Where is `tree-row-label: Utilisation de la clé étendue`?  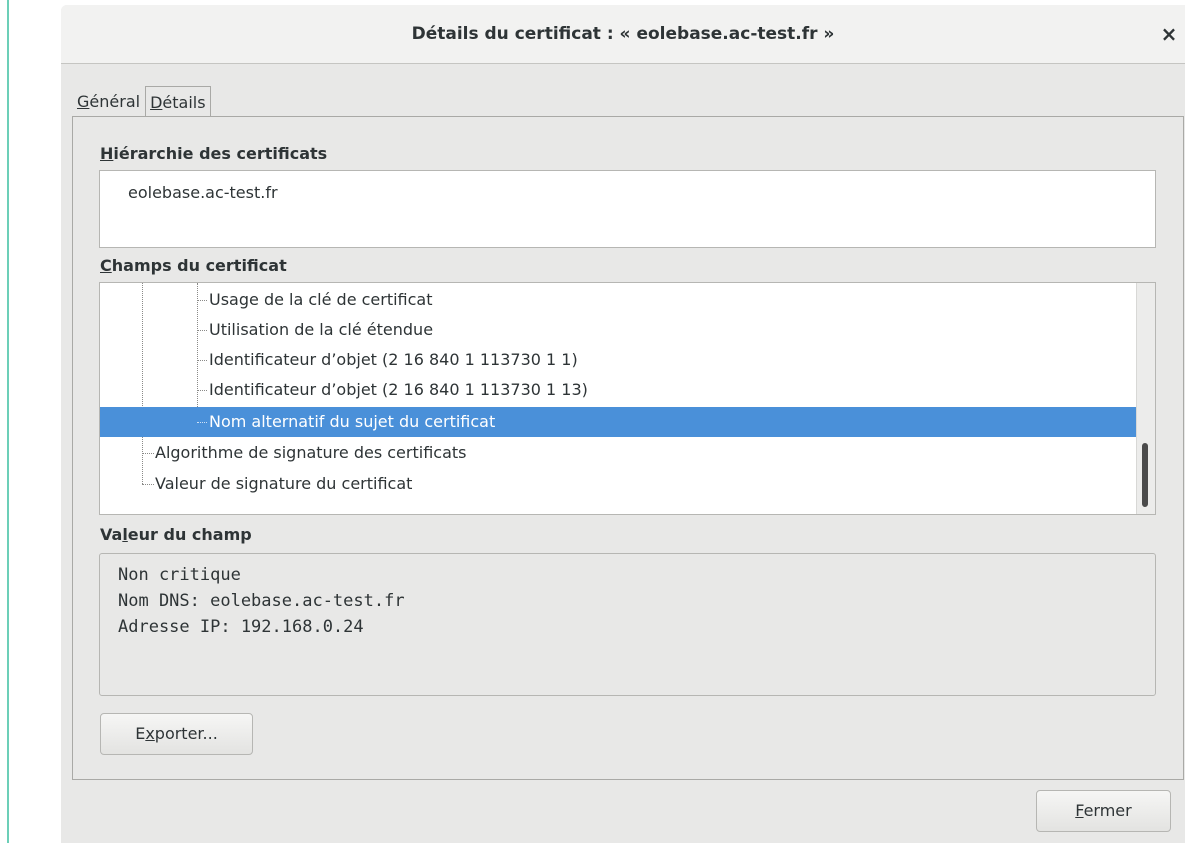 tree-row-label: Utilisation de la clé étendue is located at coordinates (321, 329).